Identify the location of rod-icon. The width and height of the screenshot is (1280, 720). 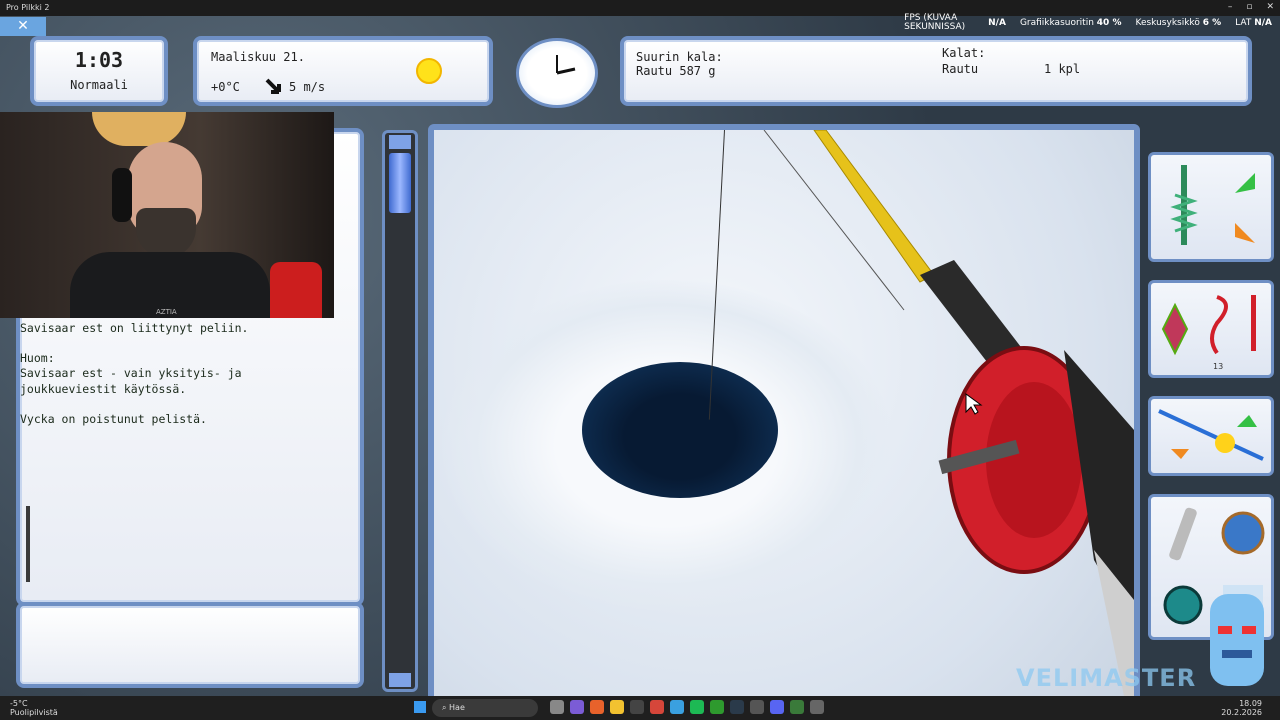
(1253, 323).